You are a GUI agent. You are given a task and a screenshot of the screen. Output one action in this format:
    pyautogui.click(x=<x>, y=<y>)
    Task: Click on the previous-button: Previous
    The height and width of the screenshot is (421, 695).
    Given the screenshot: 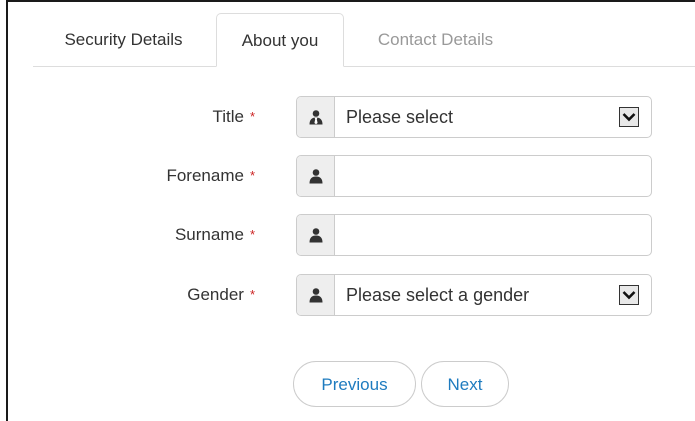 What is the action you would take?
    pyautogui.click(x=354, y=384)
    